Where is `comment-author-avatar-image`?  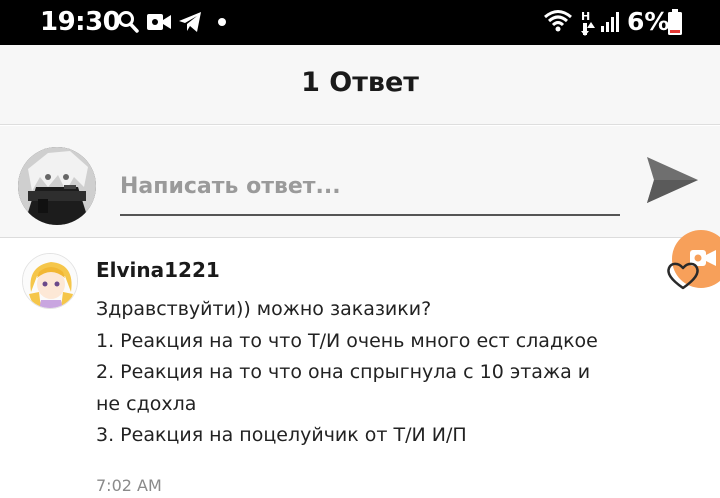
comment-author-avatar-image is located at coordinates (50, 281).